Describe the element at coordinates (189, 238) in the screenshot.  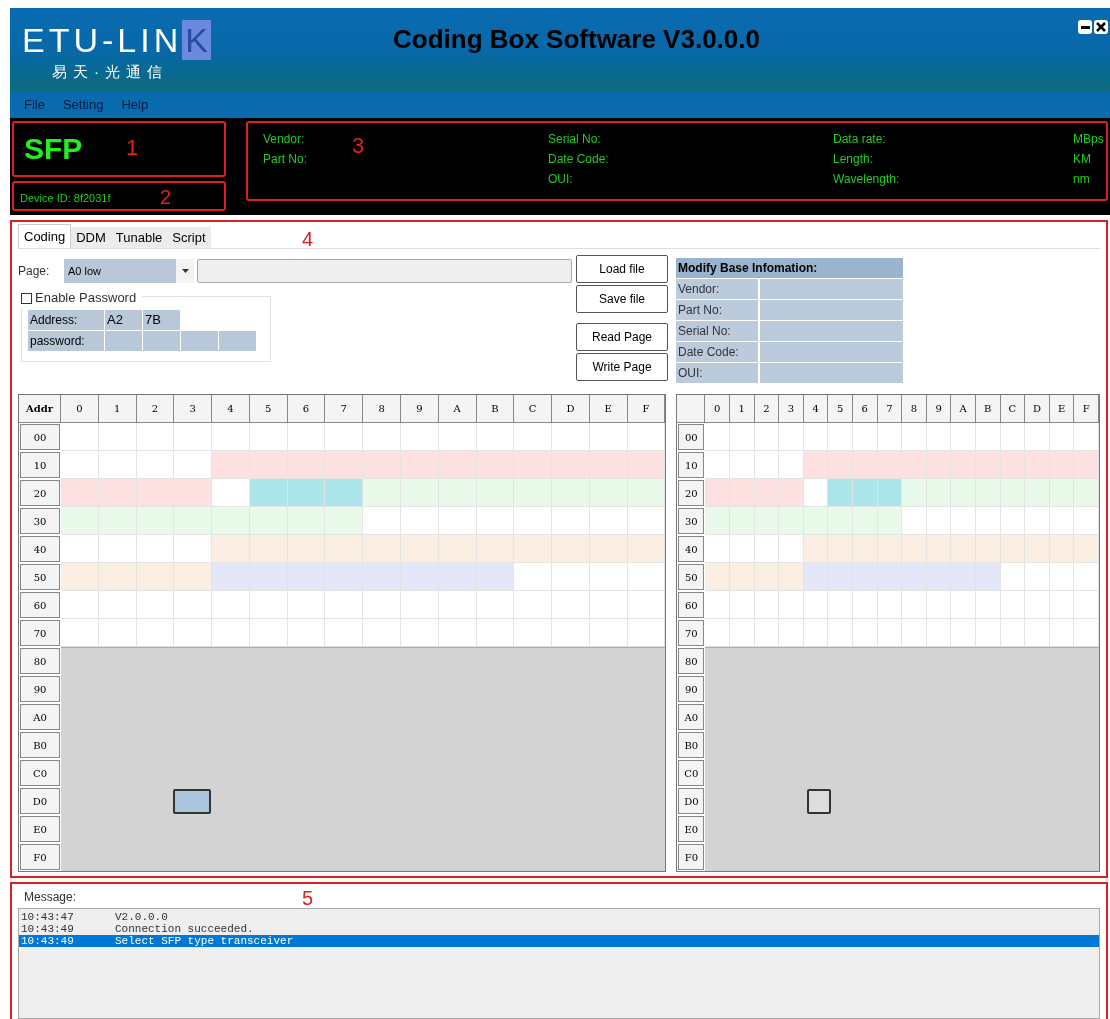
I see `tab: Script` at that location.